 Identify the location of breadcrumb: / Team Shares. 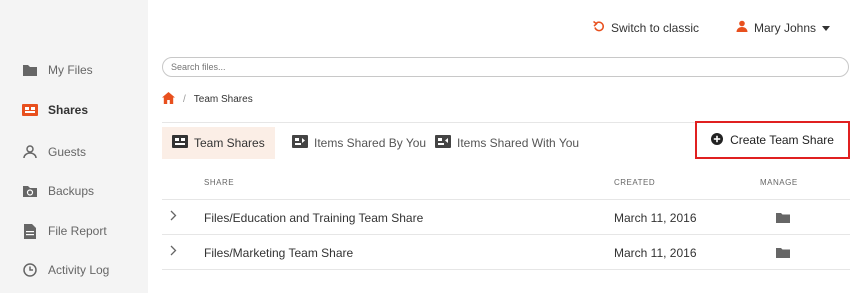
(207, 99).